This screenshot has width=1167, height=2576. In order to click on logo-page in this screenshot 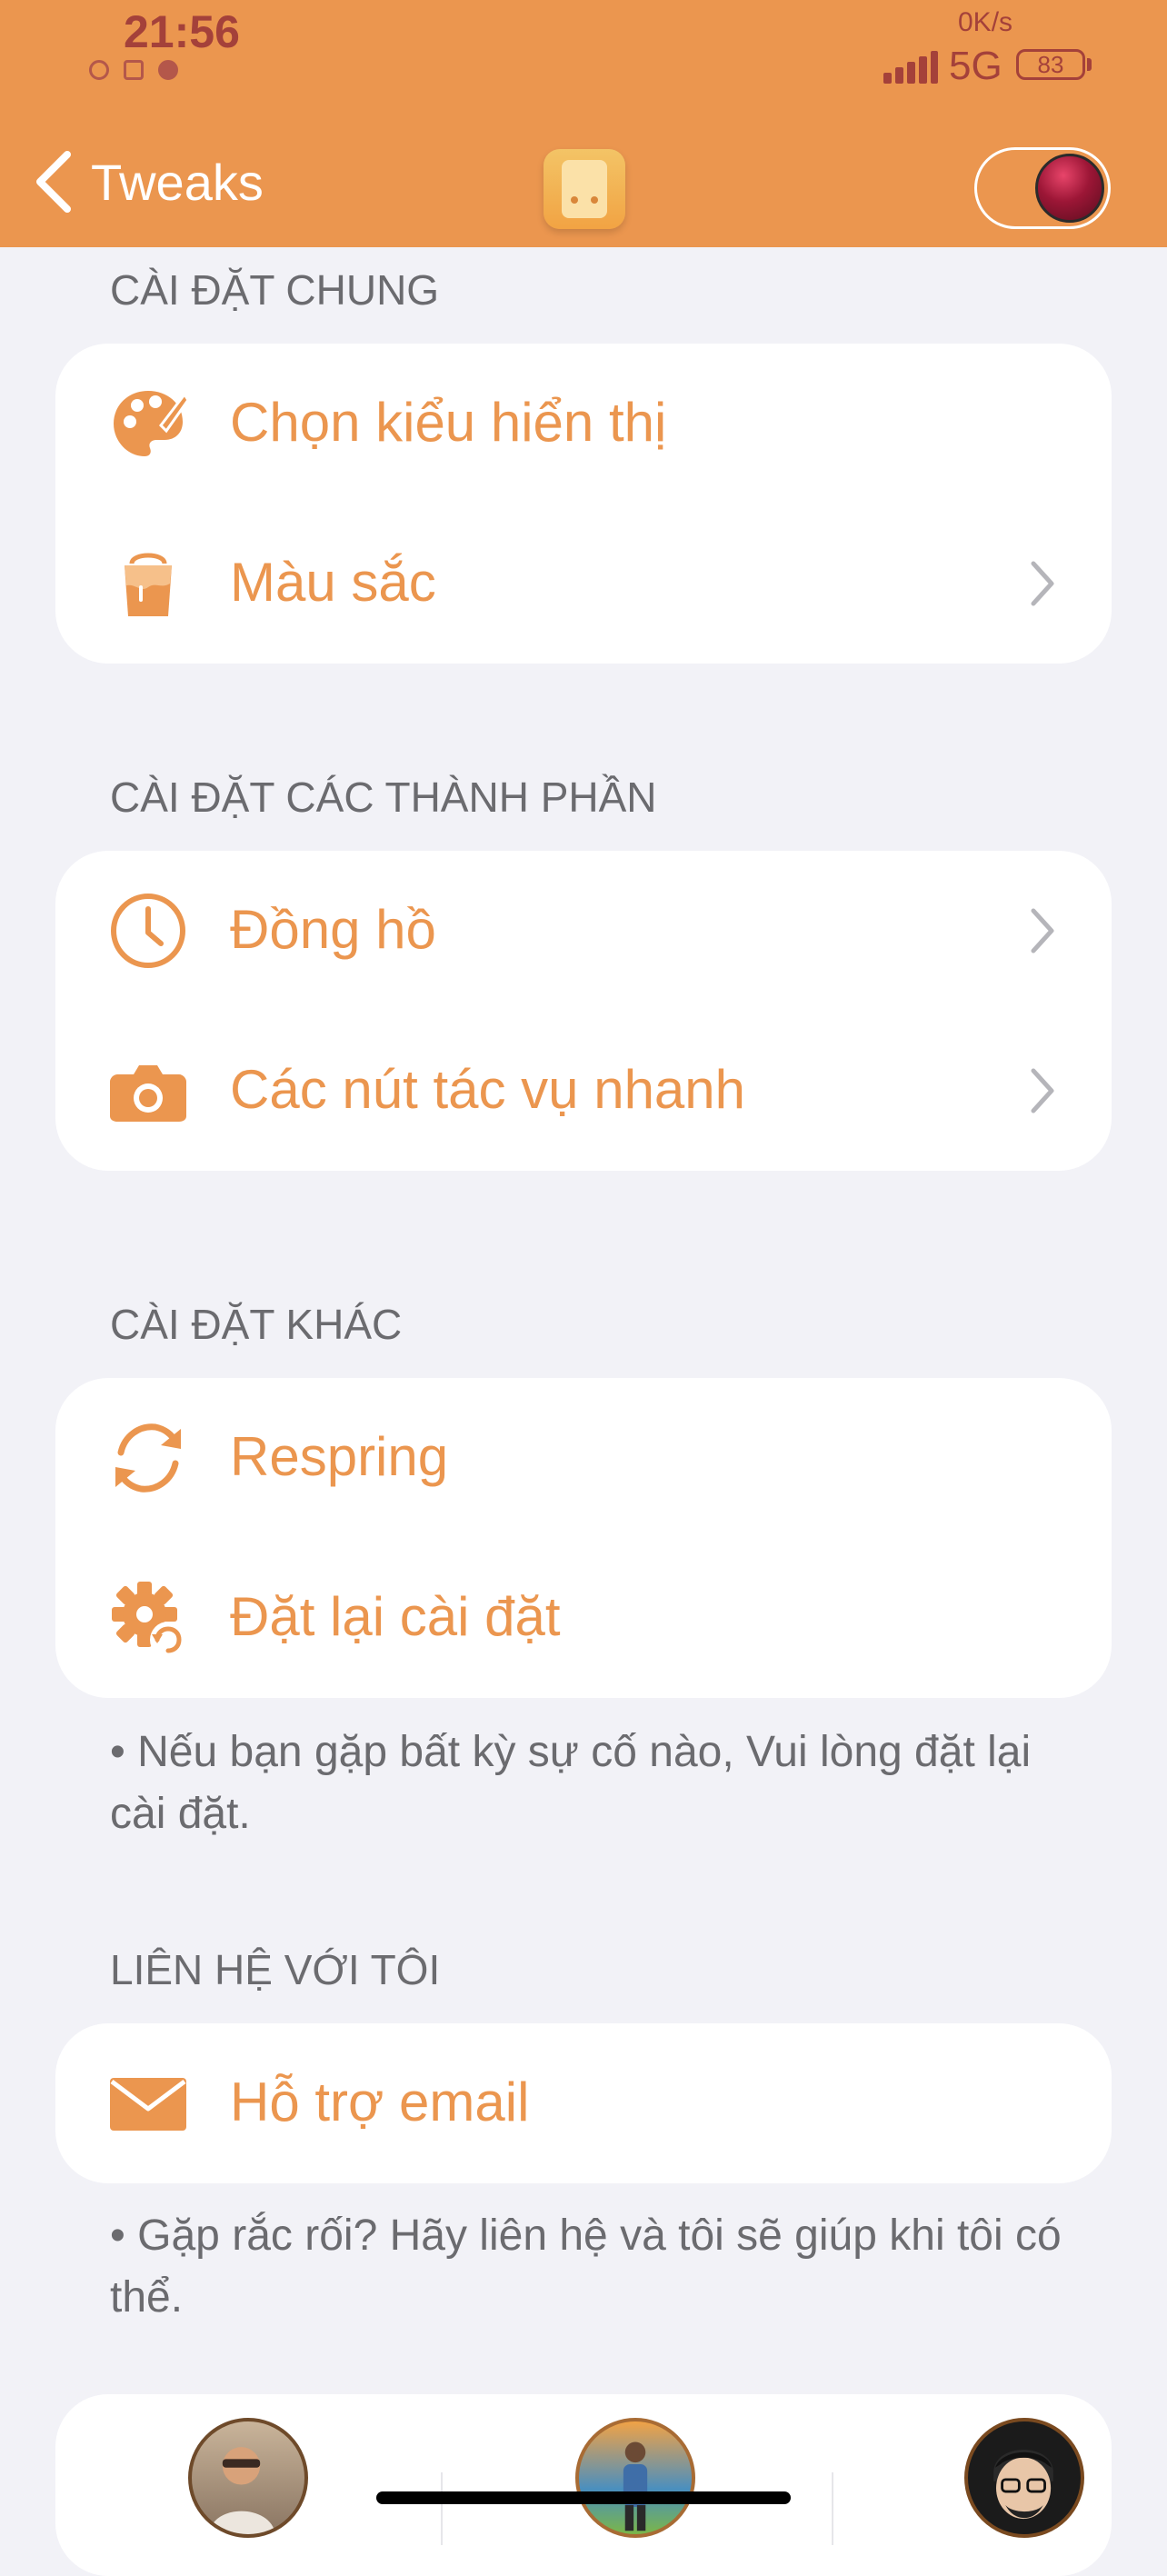, I will do `click(584, 189)`.